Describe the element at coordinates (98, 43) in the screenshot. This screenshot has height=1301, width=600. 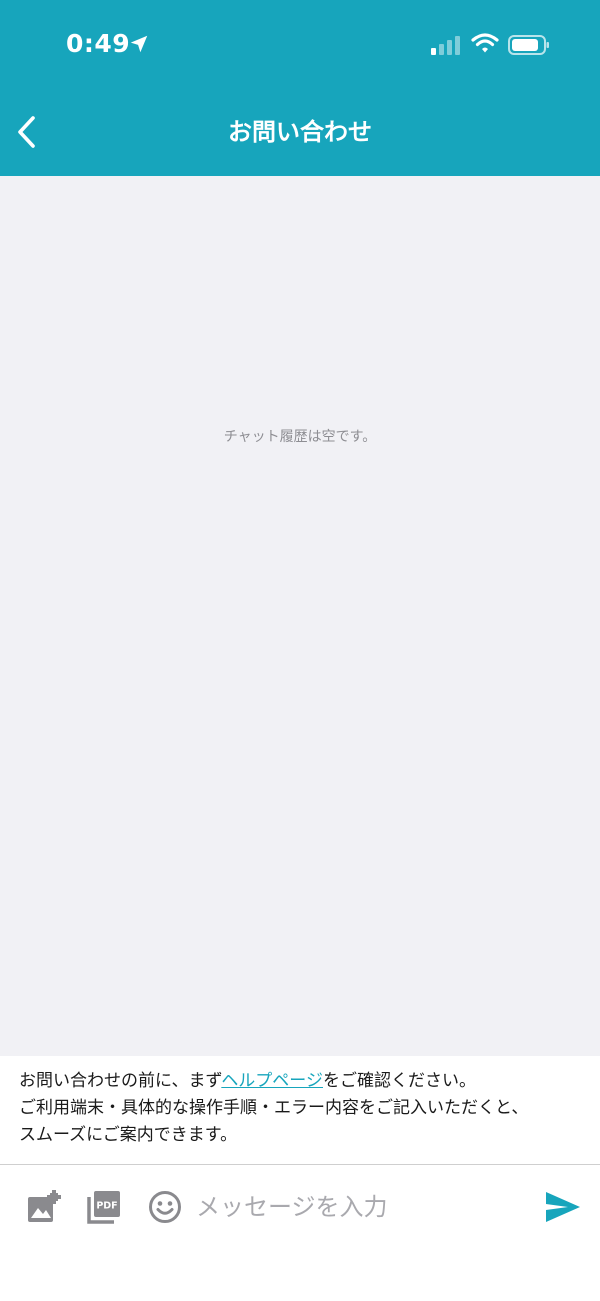
I see `status-time: 0:49` at that location.